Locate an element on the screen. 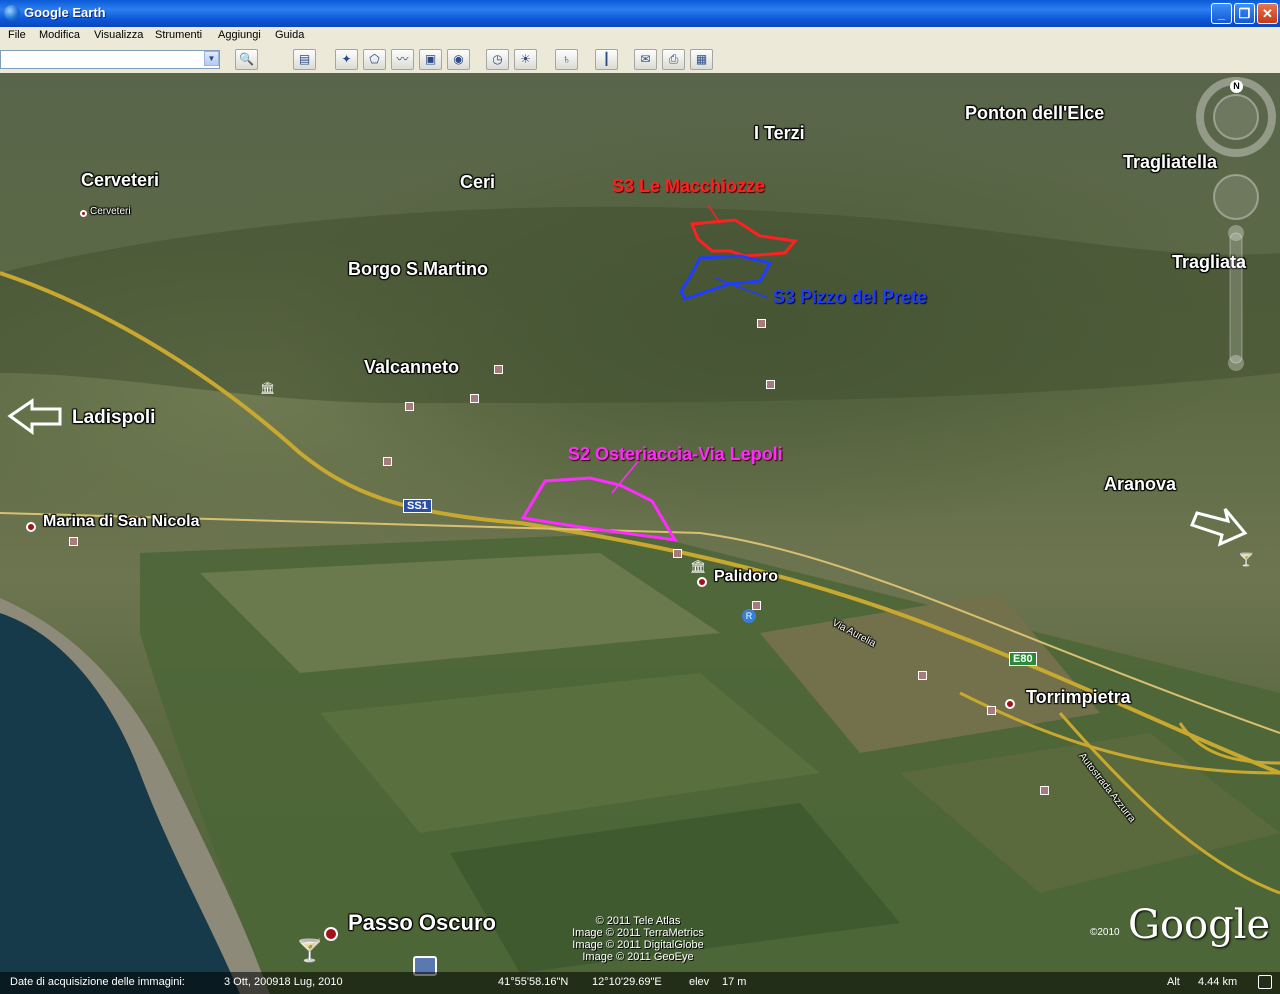  place-ladispoli: Ladispoli is located at coordinates (113, 418).